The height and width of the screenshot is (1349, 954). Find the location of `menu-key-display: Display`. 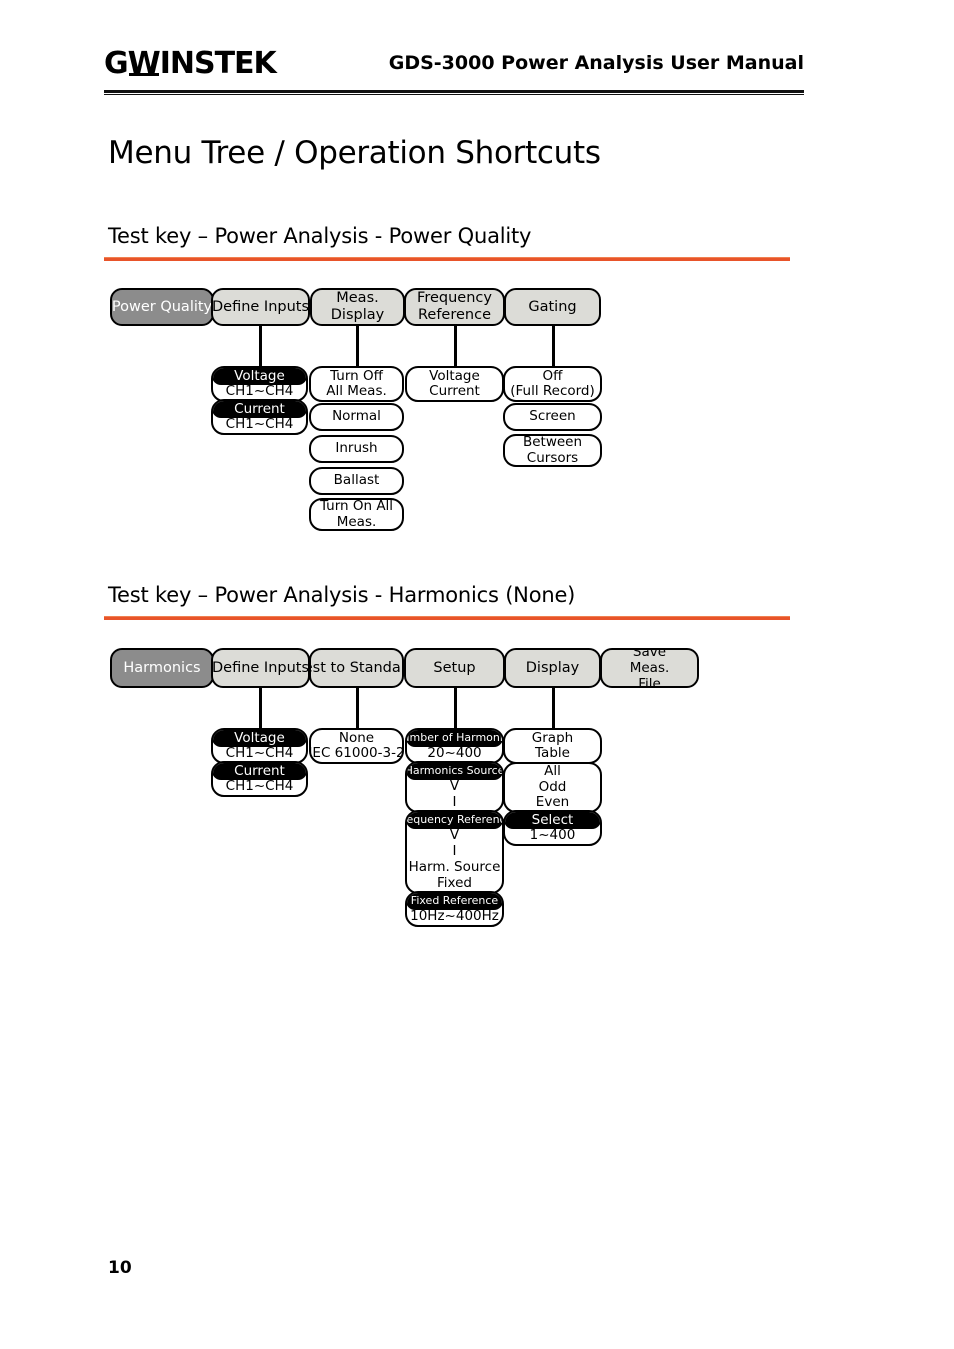

menu-key-display: Display is located at coordinates (552, 668).